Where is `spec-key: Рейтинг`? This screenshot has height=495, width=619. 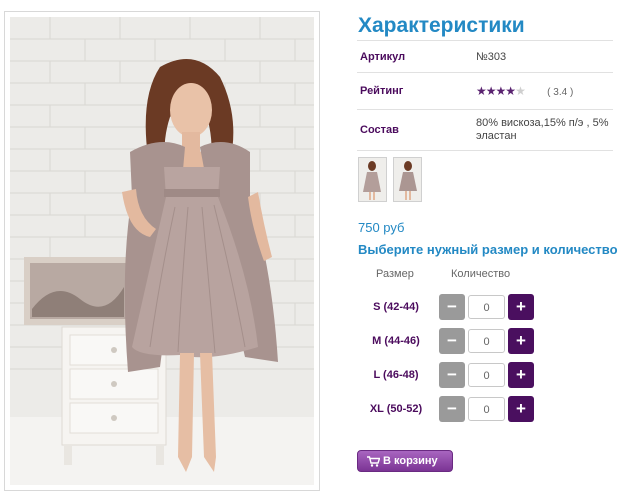 spec-key: Рейтинг is located at coordinates (416, 91).